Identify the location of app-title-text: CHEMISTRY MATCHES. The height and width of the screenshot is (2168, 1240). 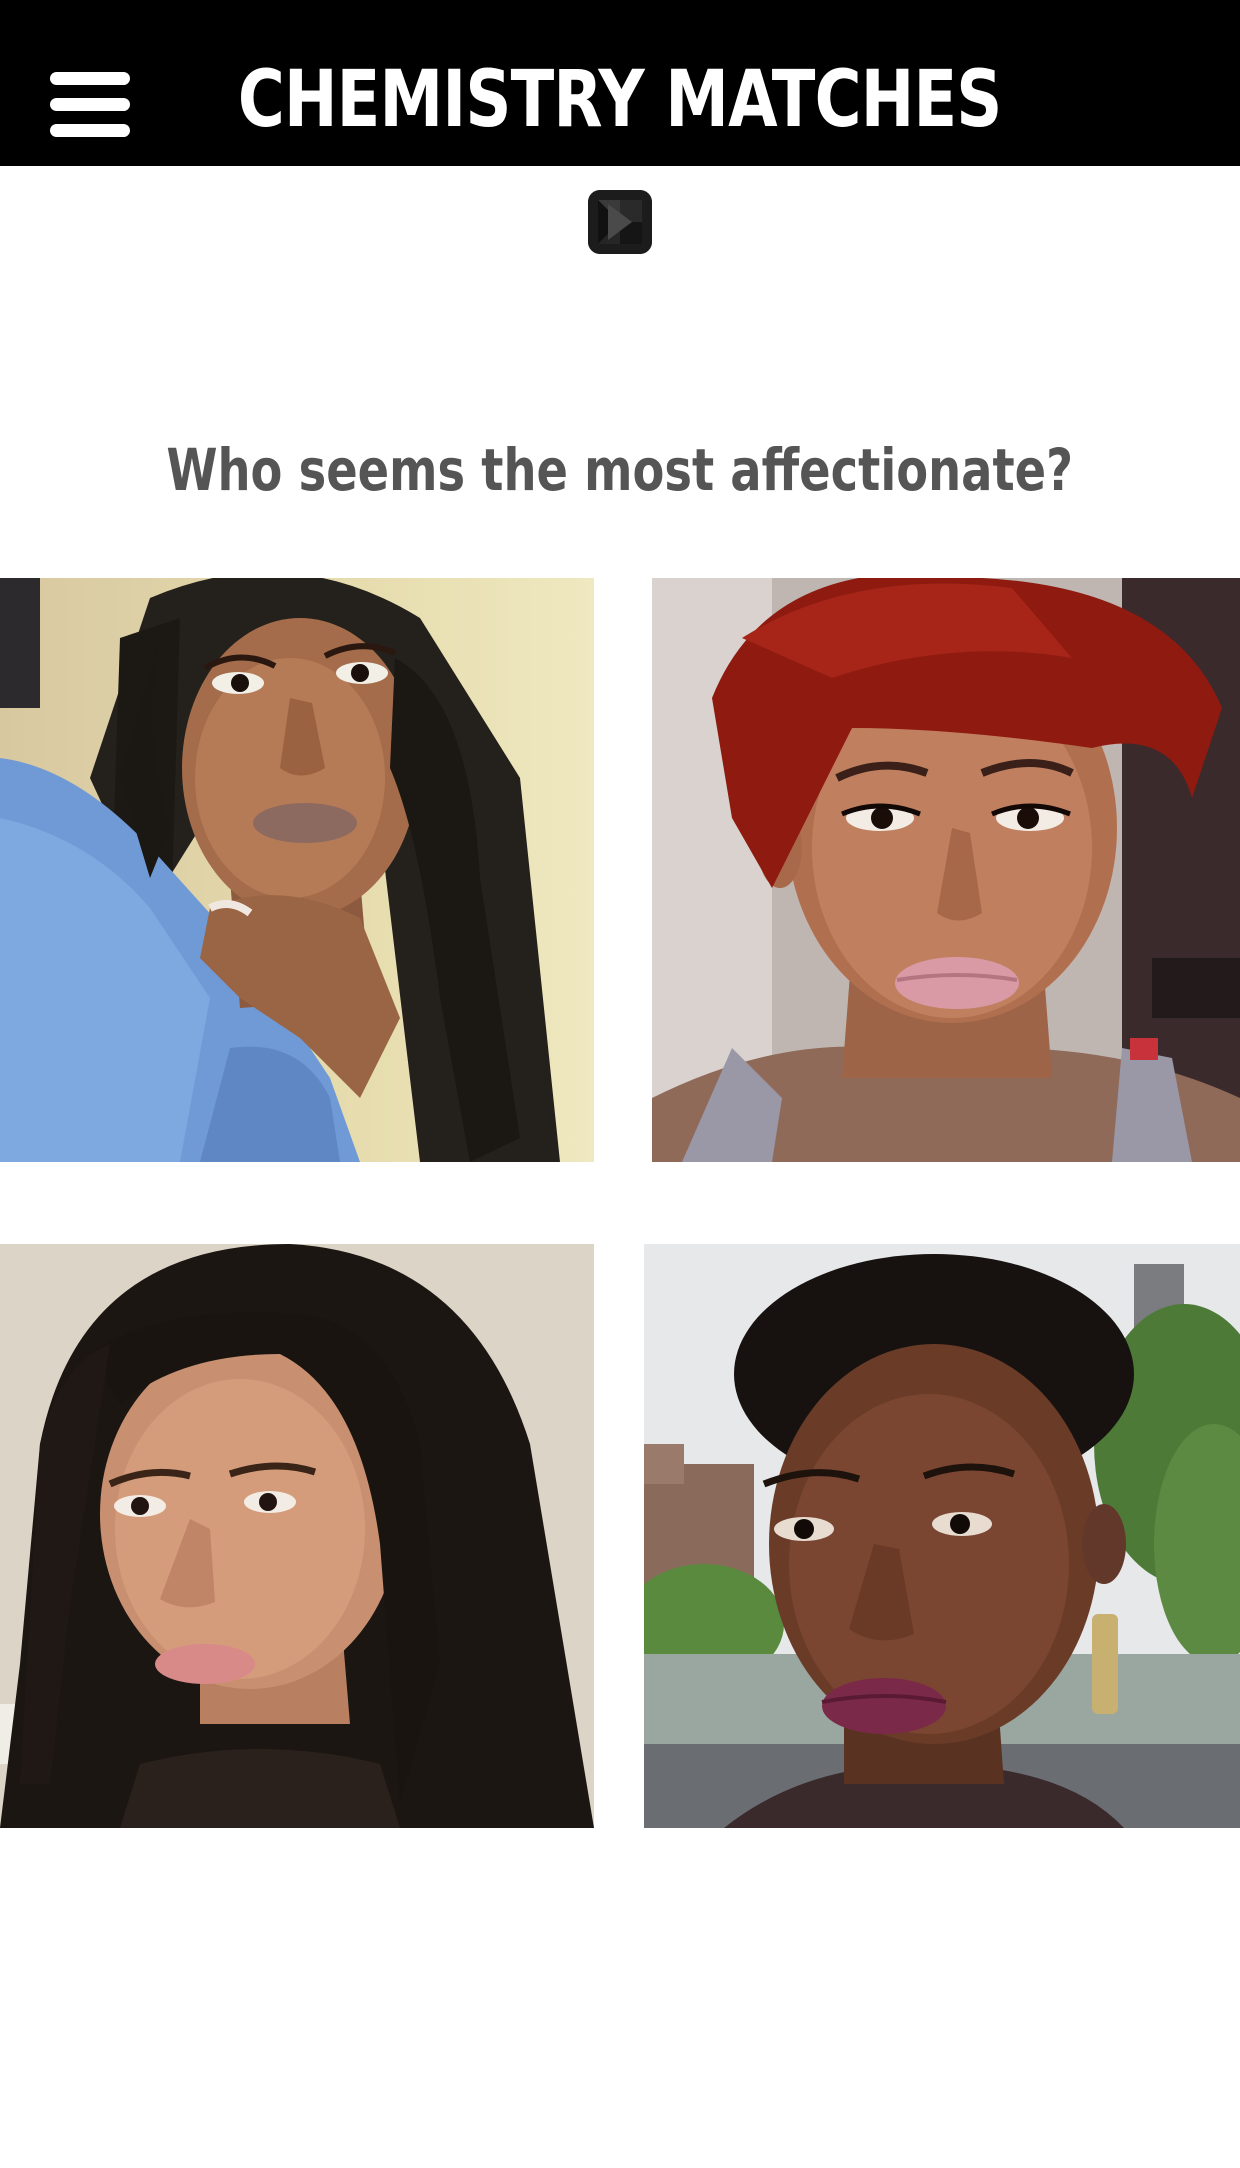
(620, 100).